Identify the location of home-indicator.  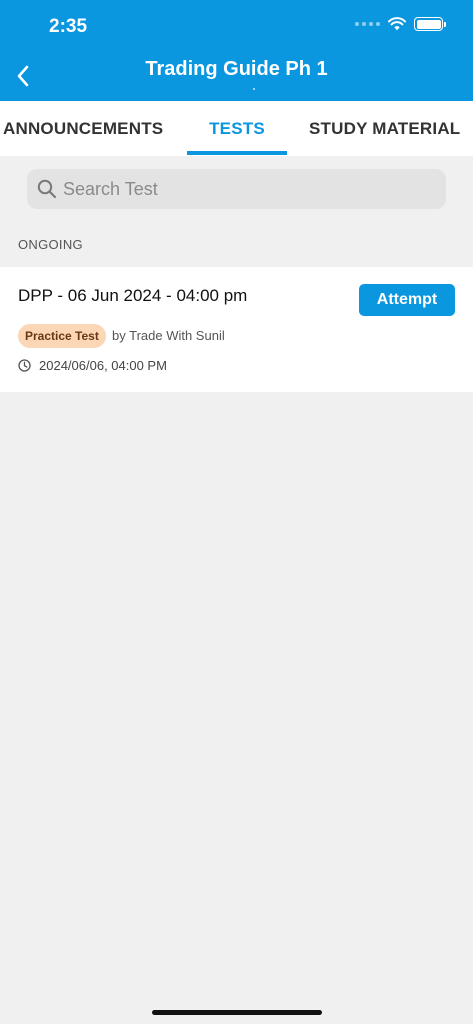
(237, 1012).